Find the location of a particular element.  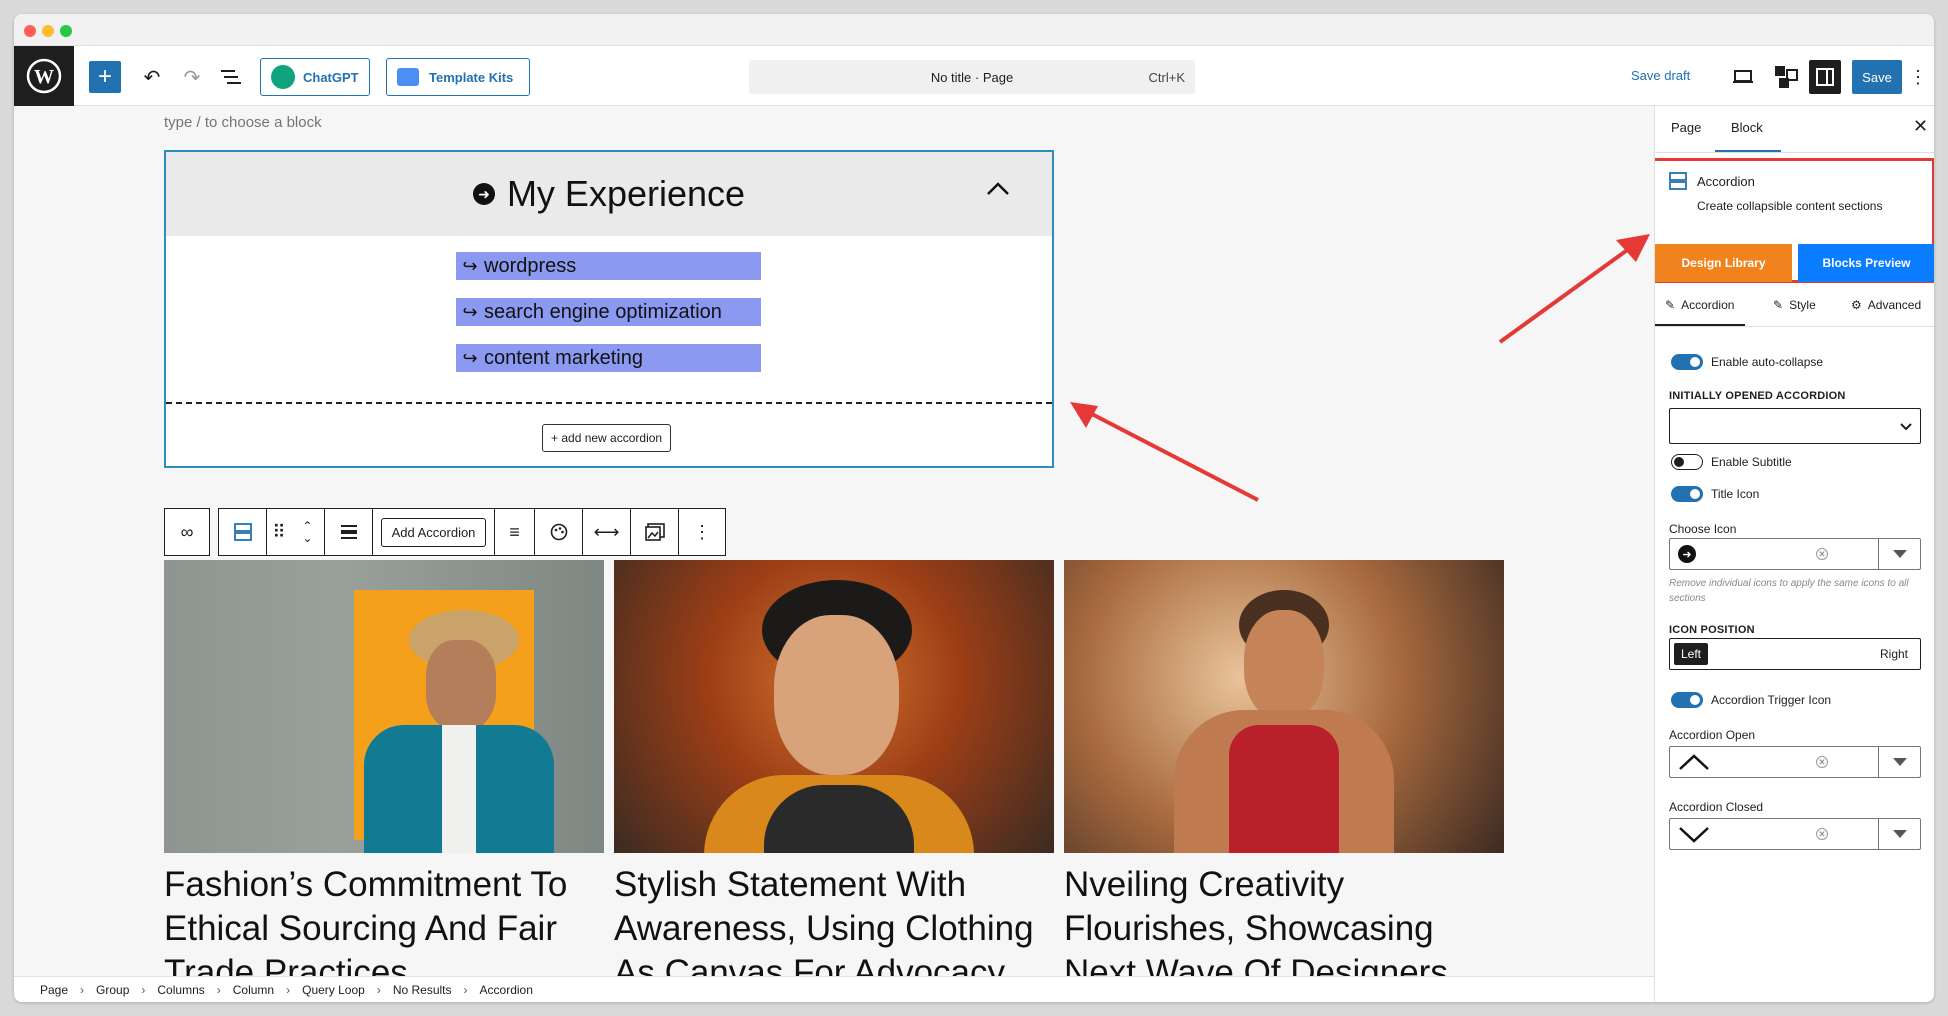

text-align-center-icon: ≡ is located at coordinates (515, 532).